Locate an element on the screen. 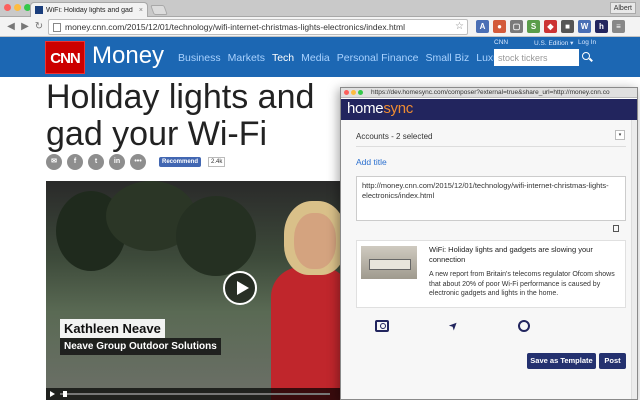 Image resolution: width=640 pixels, height=400 pixels. extension-icon: ■ is located at coordinates (567, 26).